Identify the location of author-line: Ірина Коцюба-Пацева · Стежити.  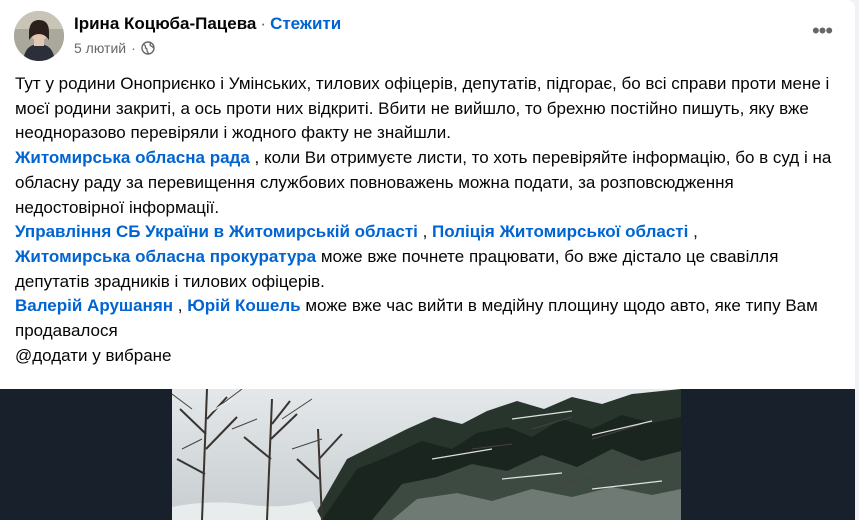
(207, 24).